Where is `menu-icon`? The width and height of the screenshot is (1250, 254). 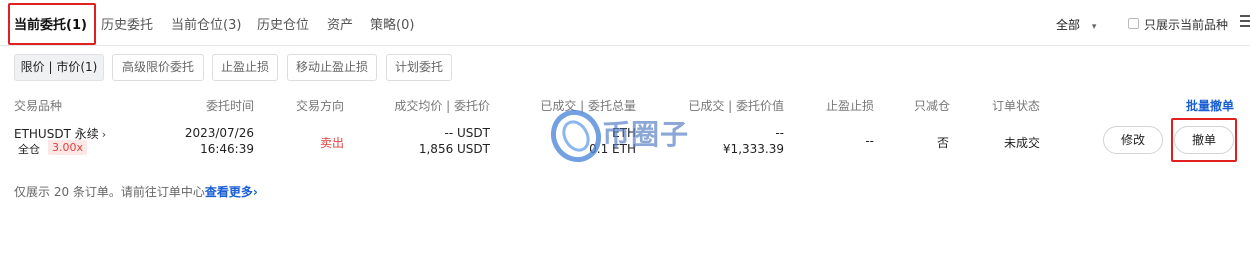 menu-icon is located at coordinates (1245, 22).